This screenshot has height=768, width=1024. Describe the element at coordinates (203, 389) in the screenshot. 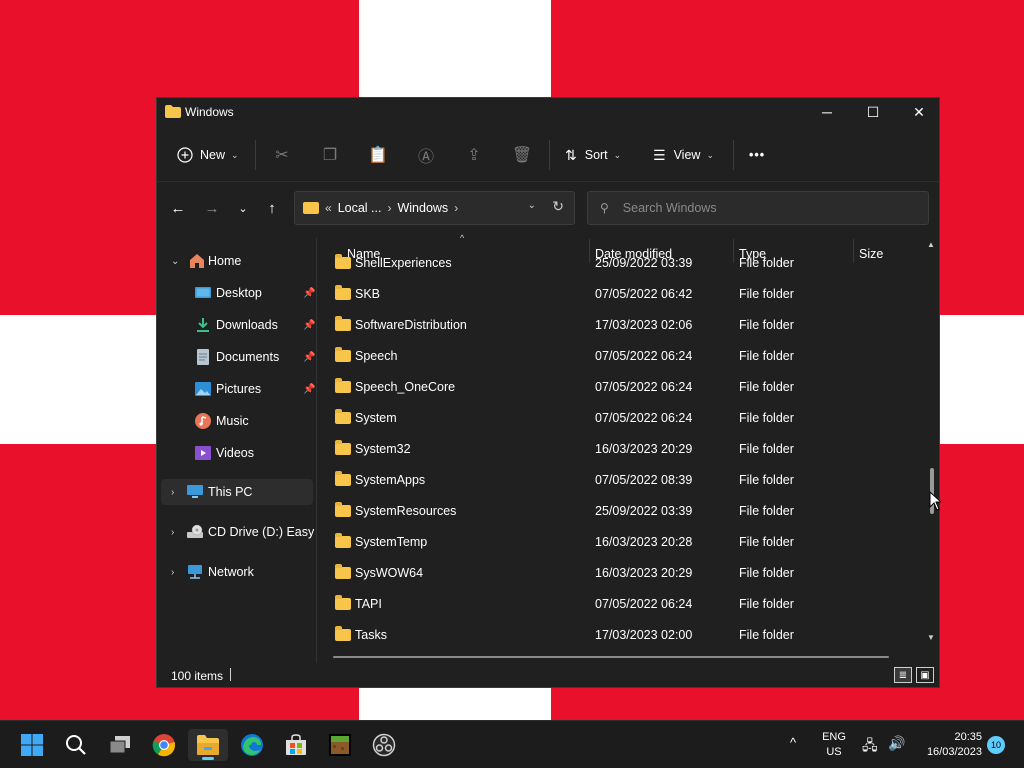

I see `pictures-icon` at that location.